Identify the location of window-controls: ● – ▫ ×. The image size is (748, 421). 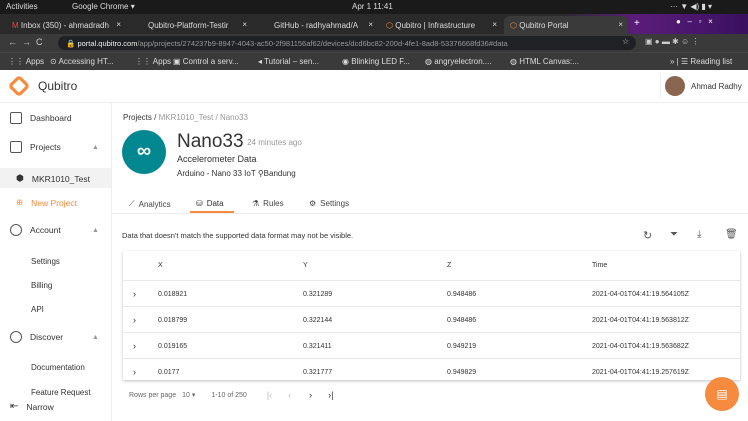
(694, 21).